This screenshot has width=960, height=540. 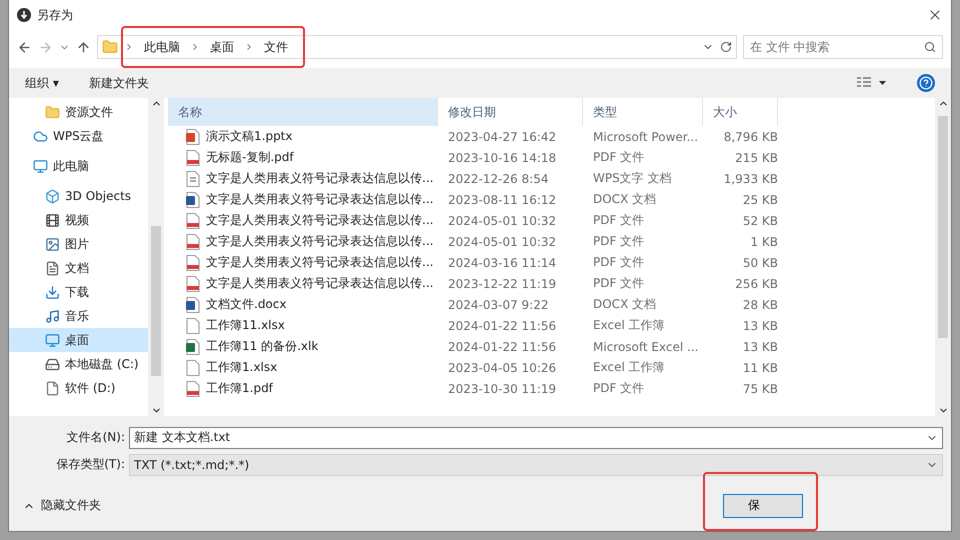 I want to click on file-row: 文字是人类用表义符号记录表达信息以传... 2024-05-01 10:32 PDF 文件 52 KB, so click(x=551, y=220).